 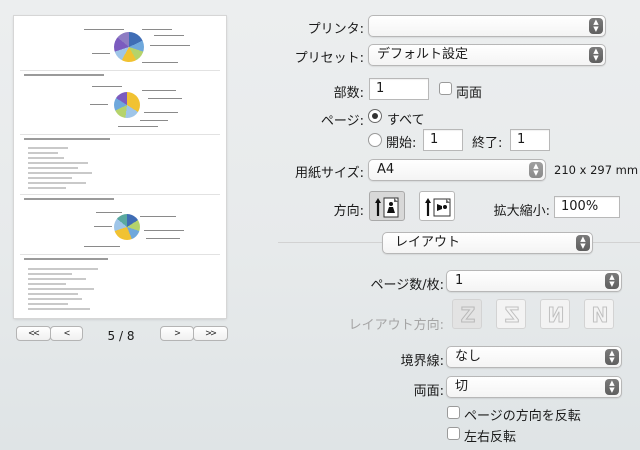 What do you see at coordinates (453, 412) in the screenshot?
I see `reverse-page-orientation-checkbox` at bounding box center [453, 412].